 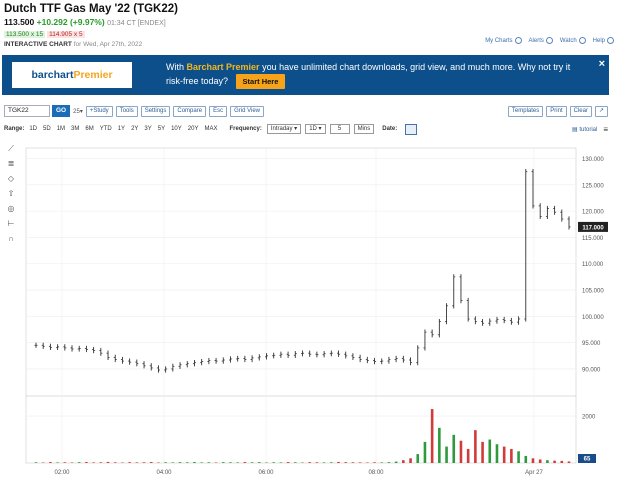 What do you see at coordinates (175, 67) in the screenshot?
I see `banner-msg-a: With` at bounding box center [175, 67].